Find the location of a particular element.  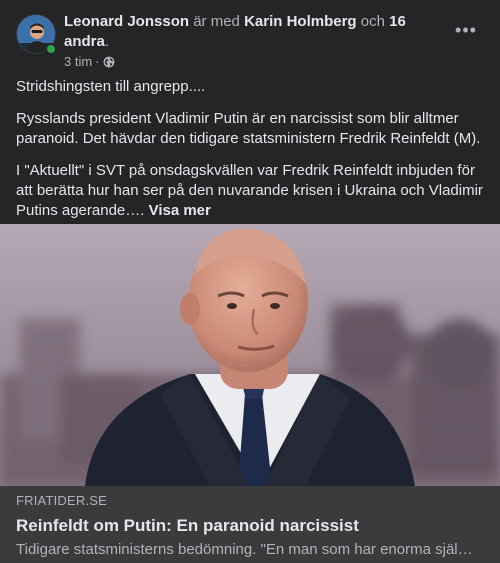

tagged-person: Karin Holmberg is located at coordinates (300, 21).